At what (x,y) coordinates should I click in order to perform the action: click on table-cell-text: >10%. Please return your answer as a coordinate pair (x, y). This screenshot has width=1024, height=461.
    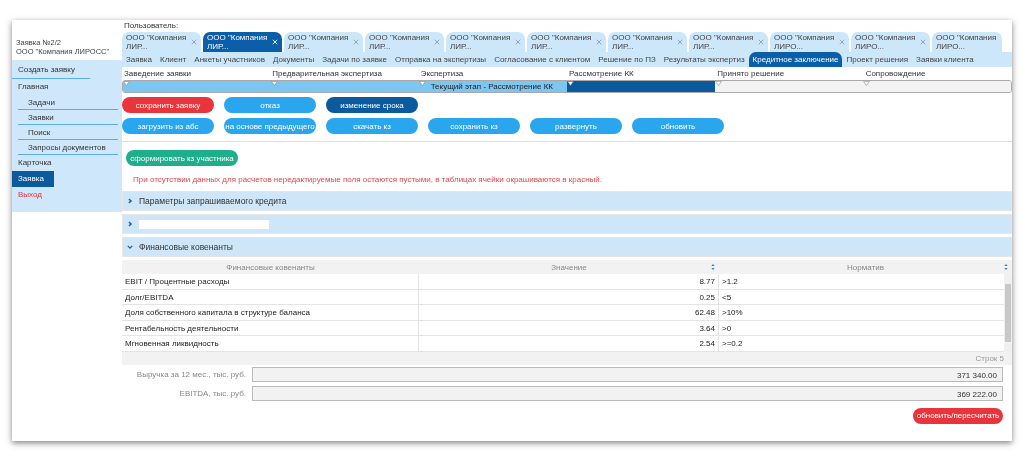
    Looking at the image, I should click on (732, 313).